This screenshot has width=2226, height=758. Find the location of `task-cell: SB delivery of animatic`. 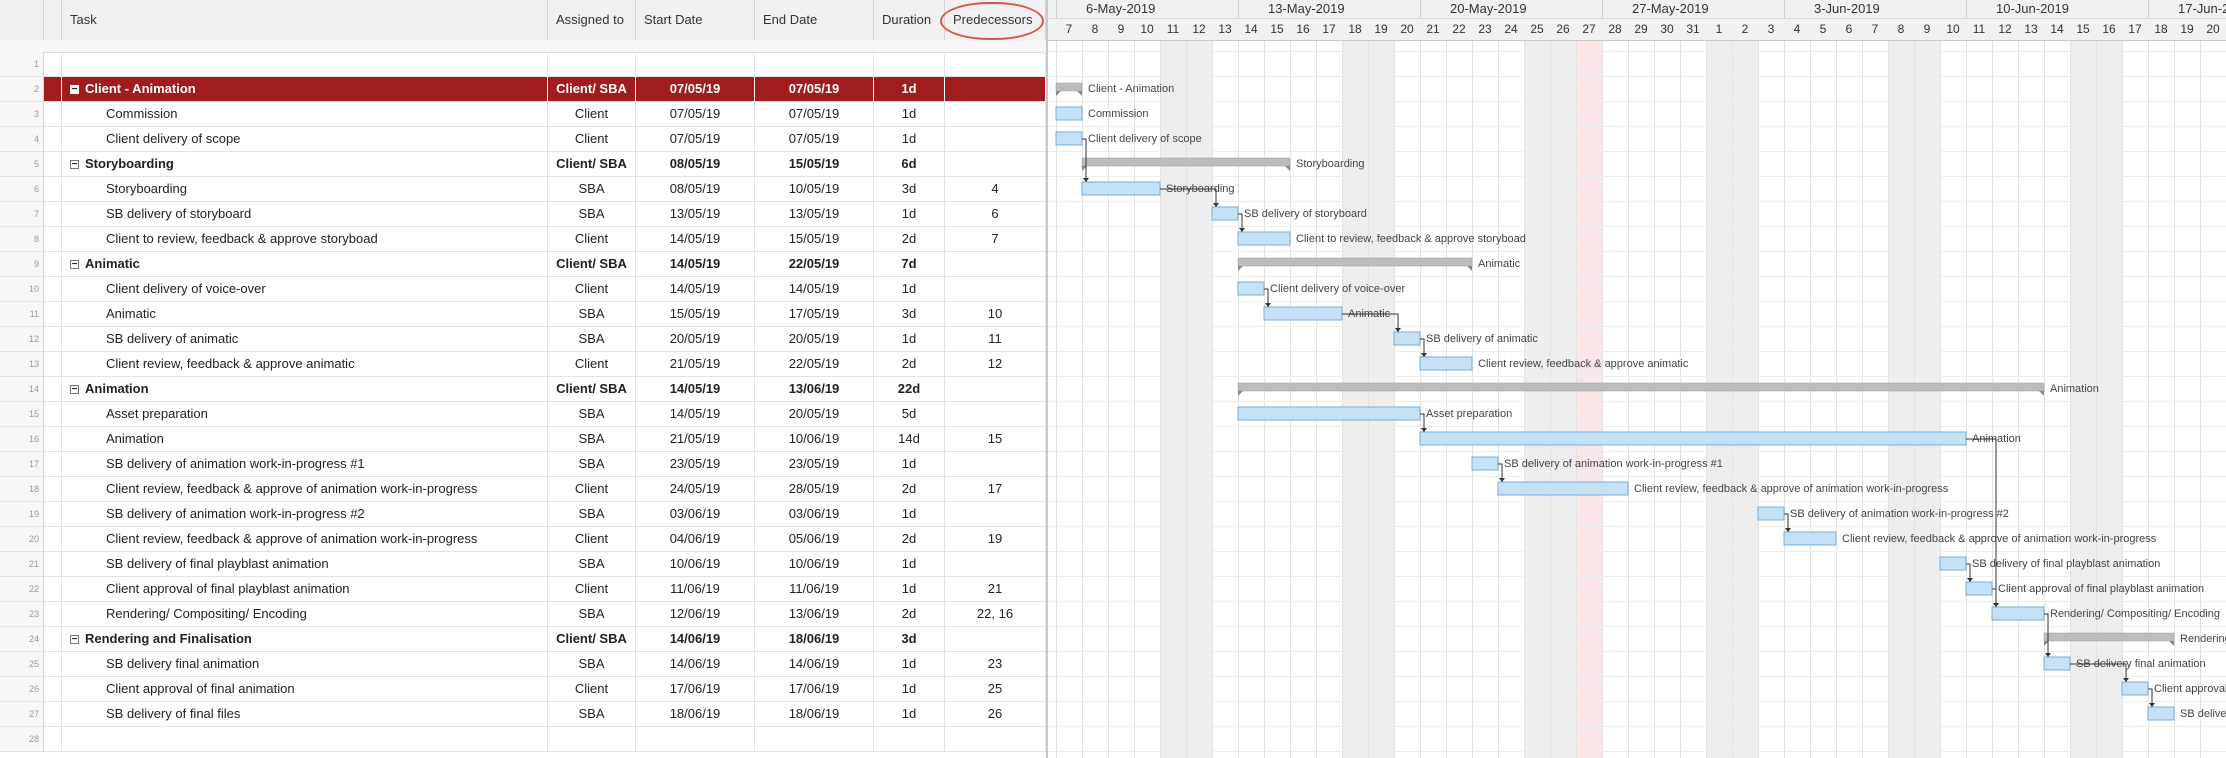

task-cell: SB delivery of animatic is located at coordinates (305, 339).